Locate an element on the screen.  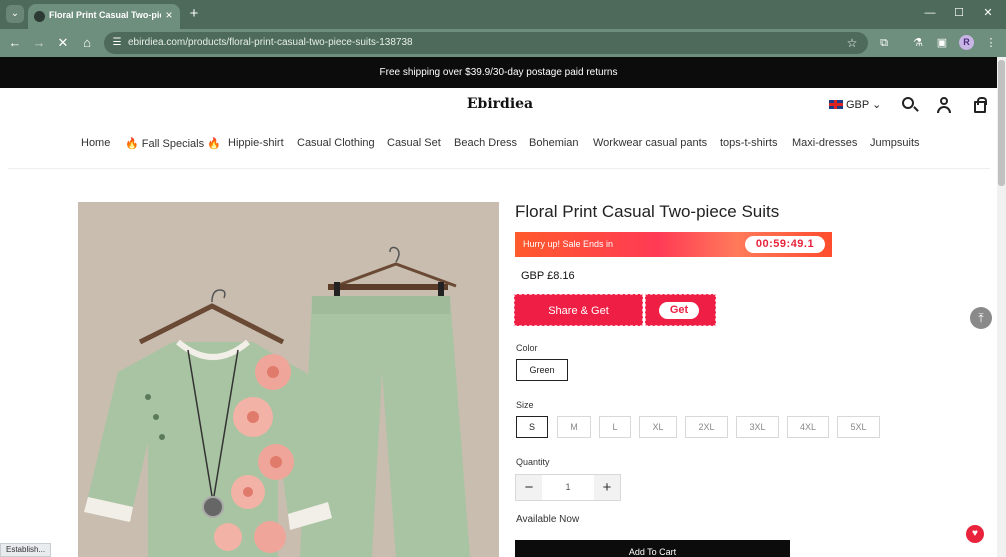
tab-search-chevron-icon: ⌄ is located at coordinates (15, 14).